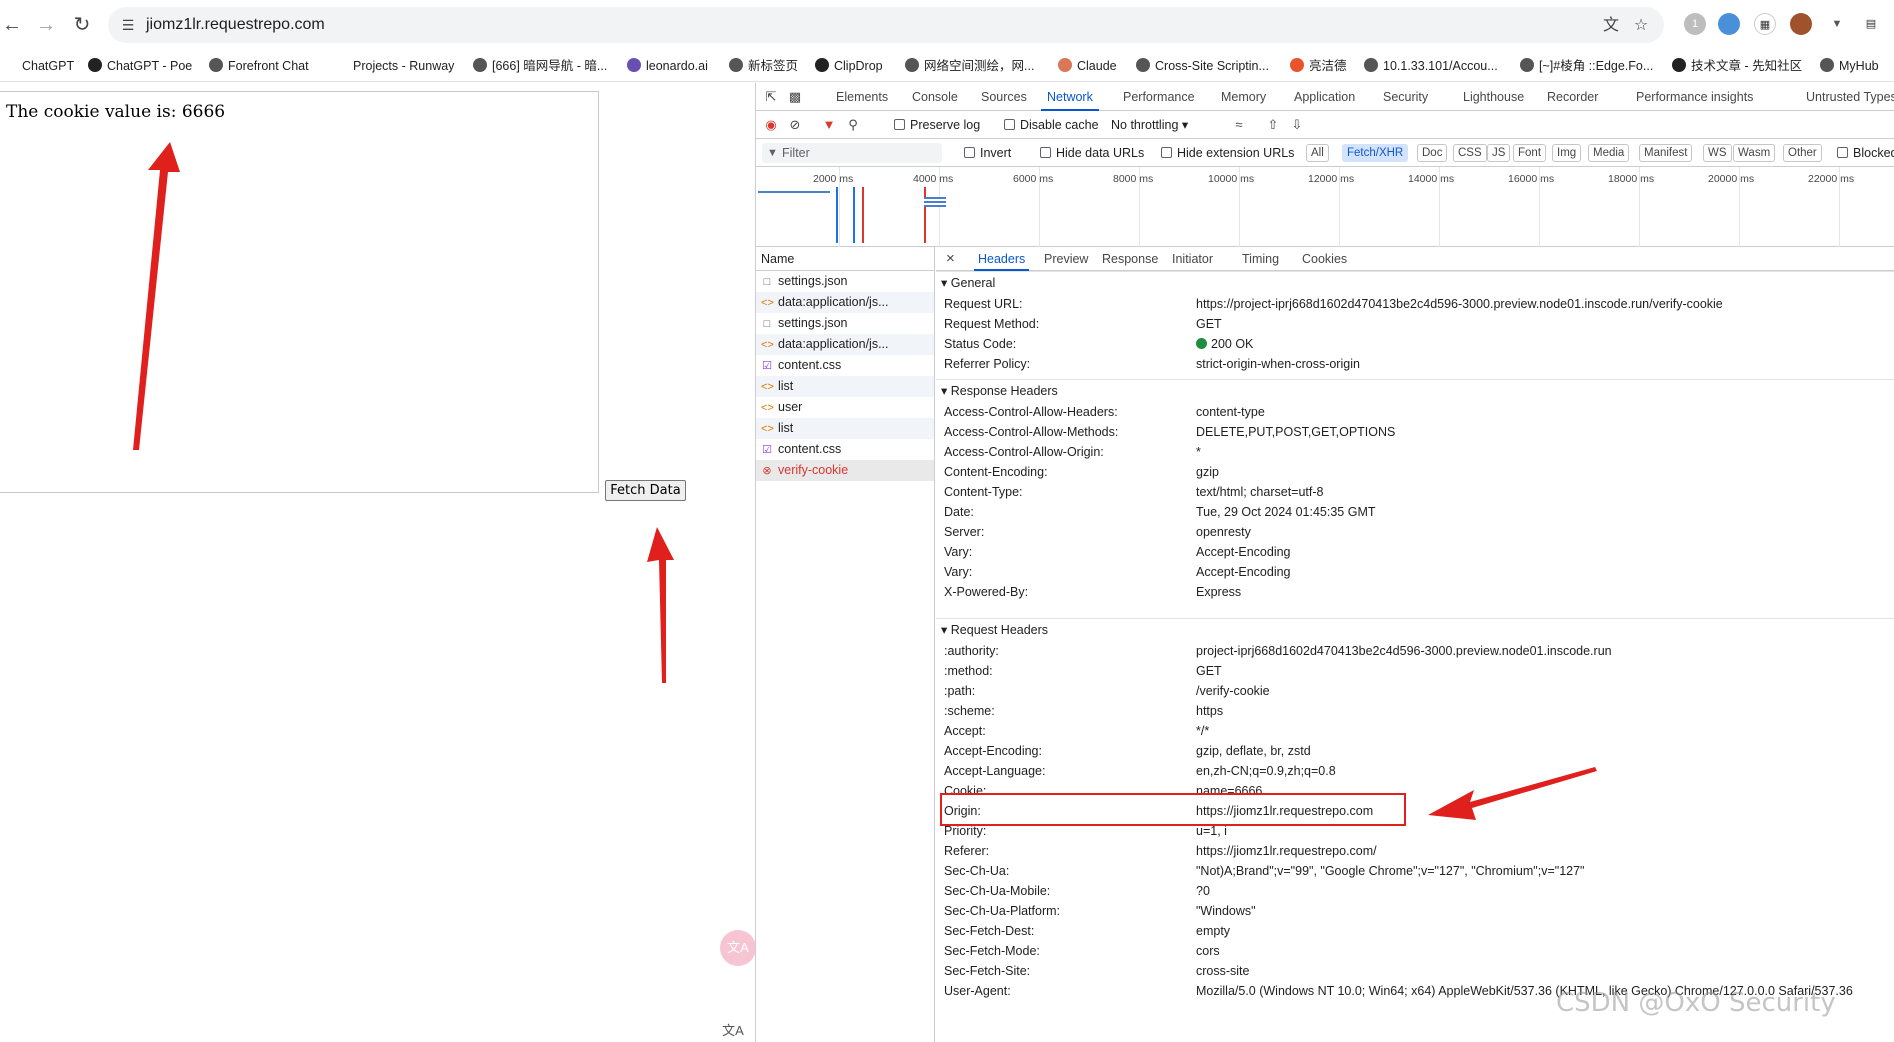 The width and height of the screenshot is (1894, 1042). What do you see at coordinates (845, 470) in the screenshot?
I see `request-row-selected: ⊗ verify-cookie` at bounding box center [845, 470].